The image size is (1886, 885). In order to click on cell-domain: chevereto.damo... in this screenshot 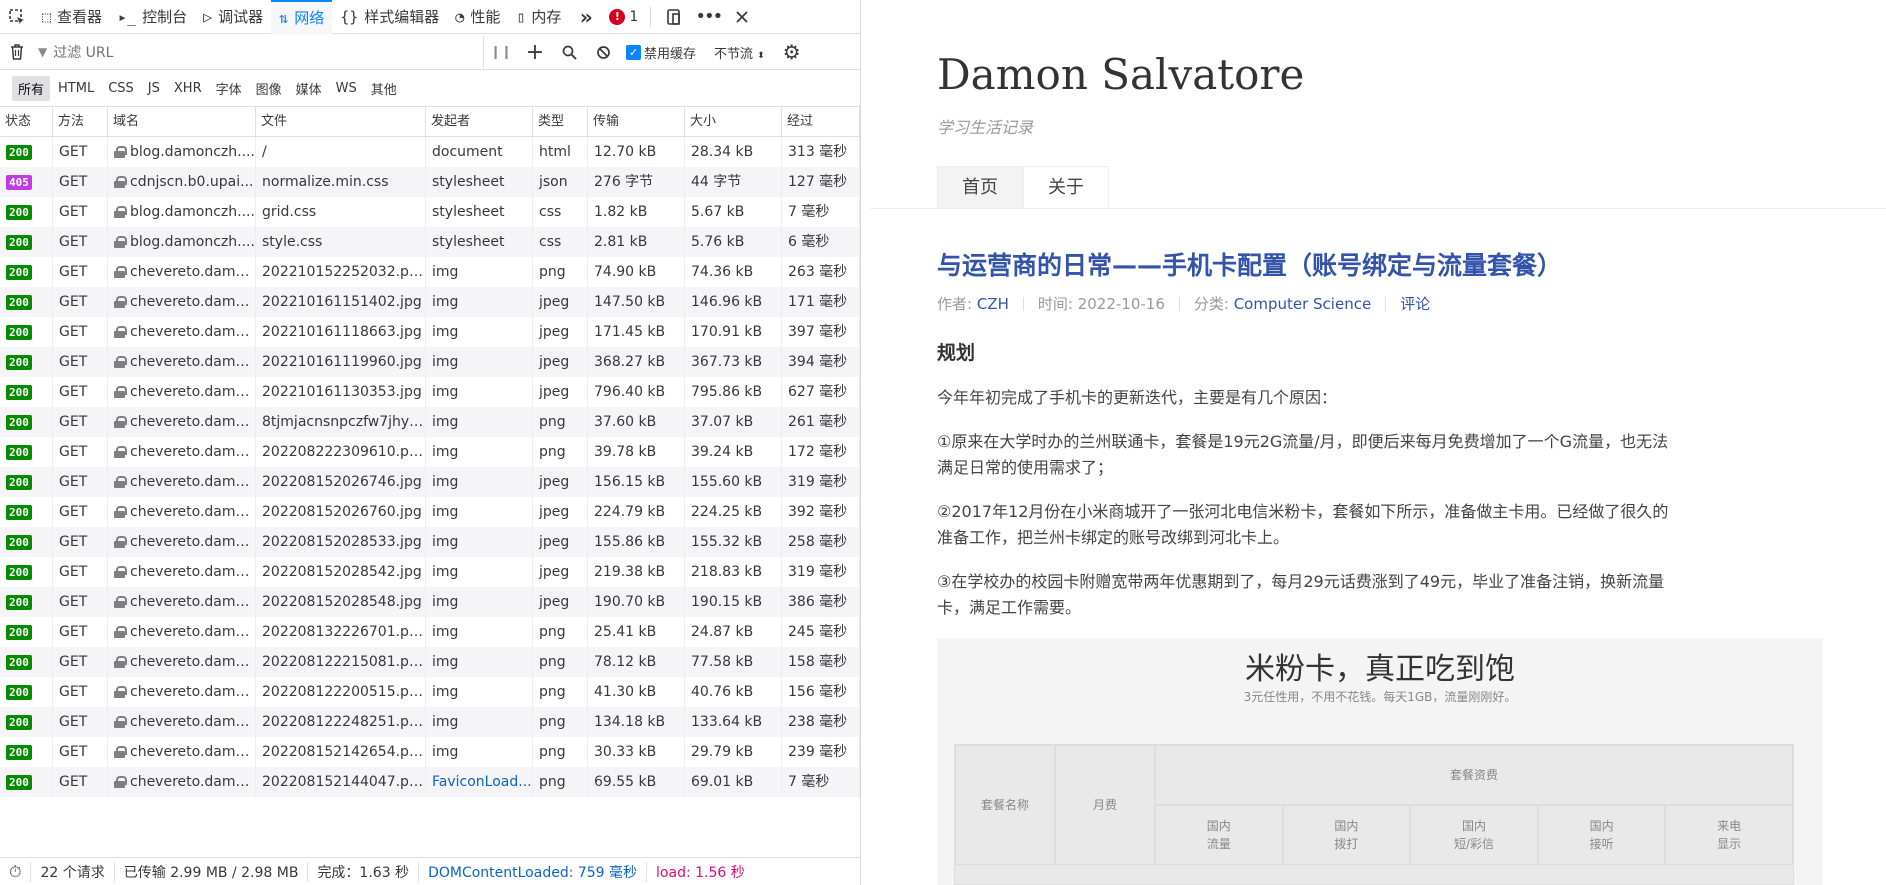, I will do `click(182, 482)`.